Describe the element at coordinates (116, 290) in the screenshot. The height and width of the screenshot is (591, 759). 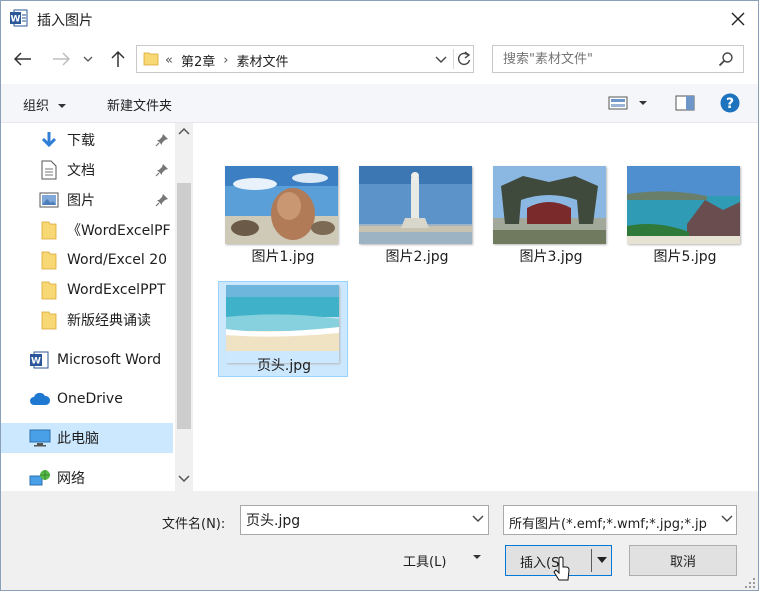
I see `nav-item-label: WordExcelPPT` at that location.